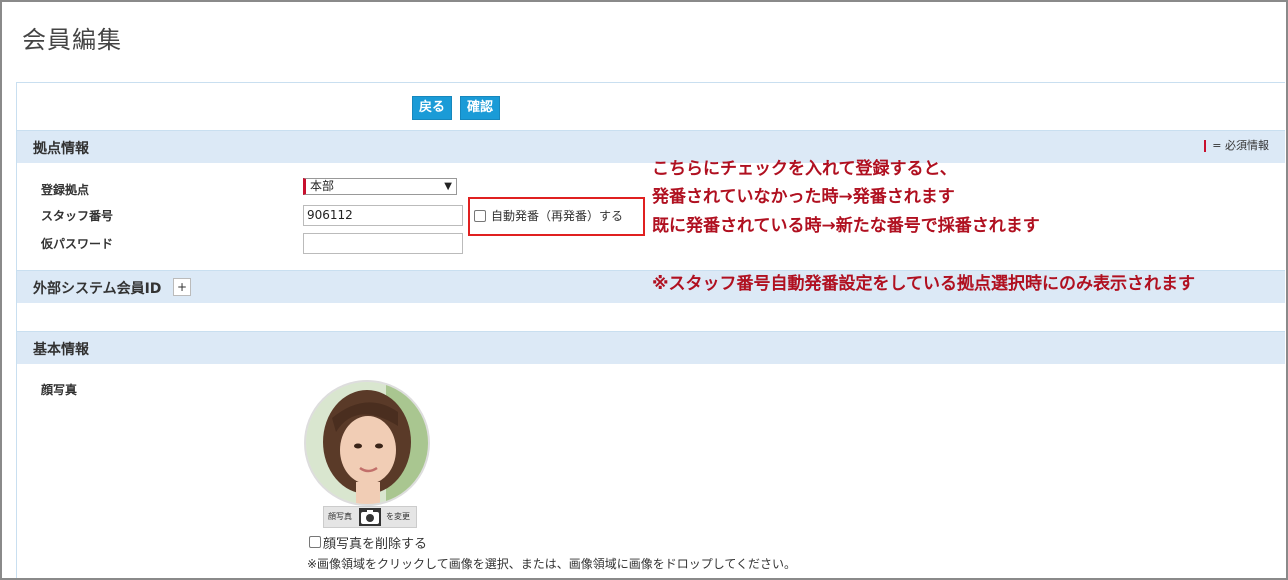 The width and height of the screenshot is (1288, 580). What do you see at coordinates (1236, 145) in the screenshot?
I see `required-legend: = 必須情報` at bounding box center [1236, 145].